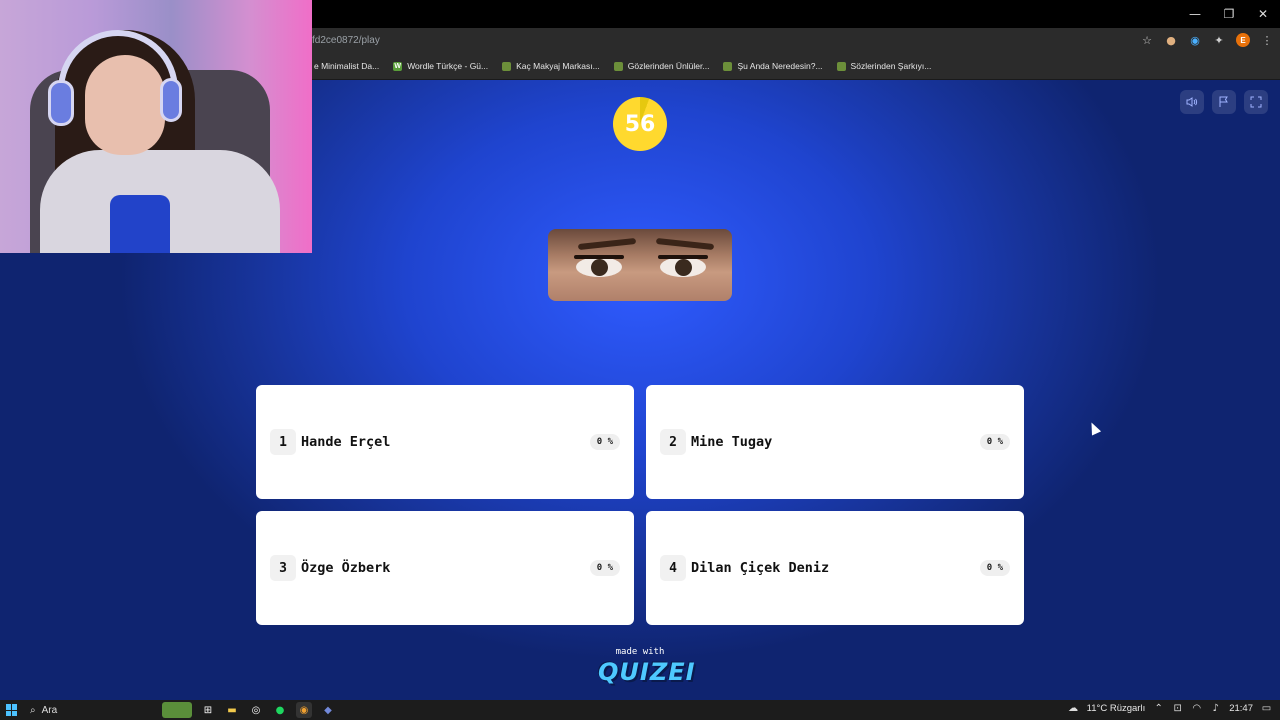 The width and height of the screenshot is (1280, 720). Describe the element at coordinates (646, 672) in the screenshot. I see `quizei-logo: QUIZEI` at that location.